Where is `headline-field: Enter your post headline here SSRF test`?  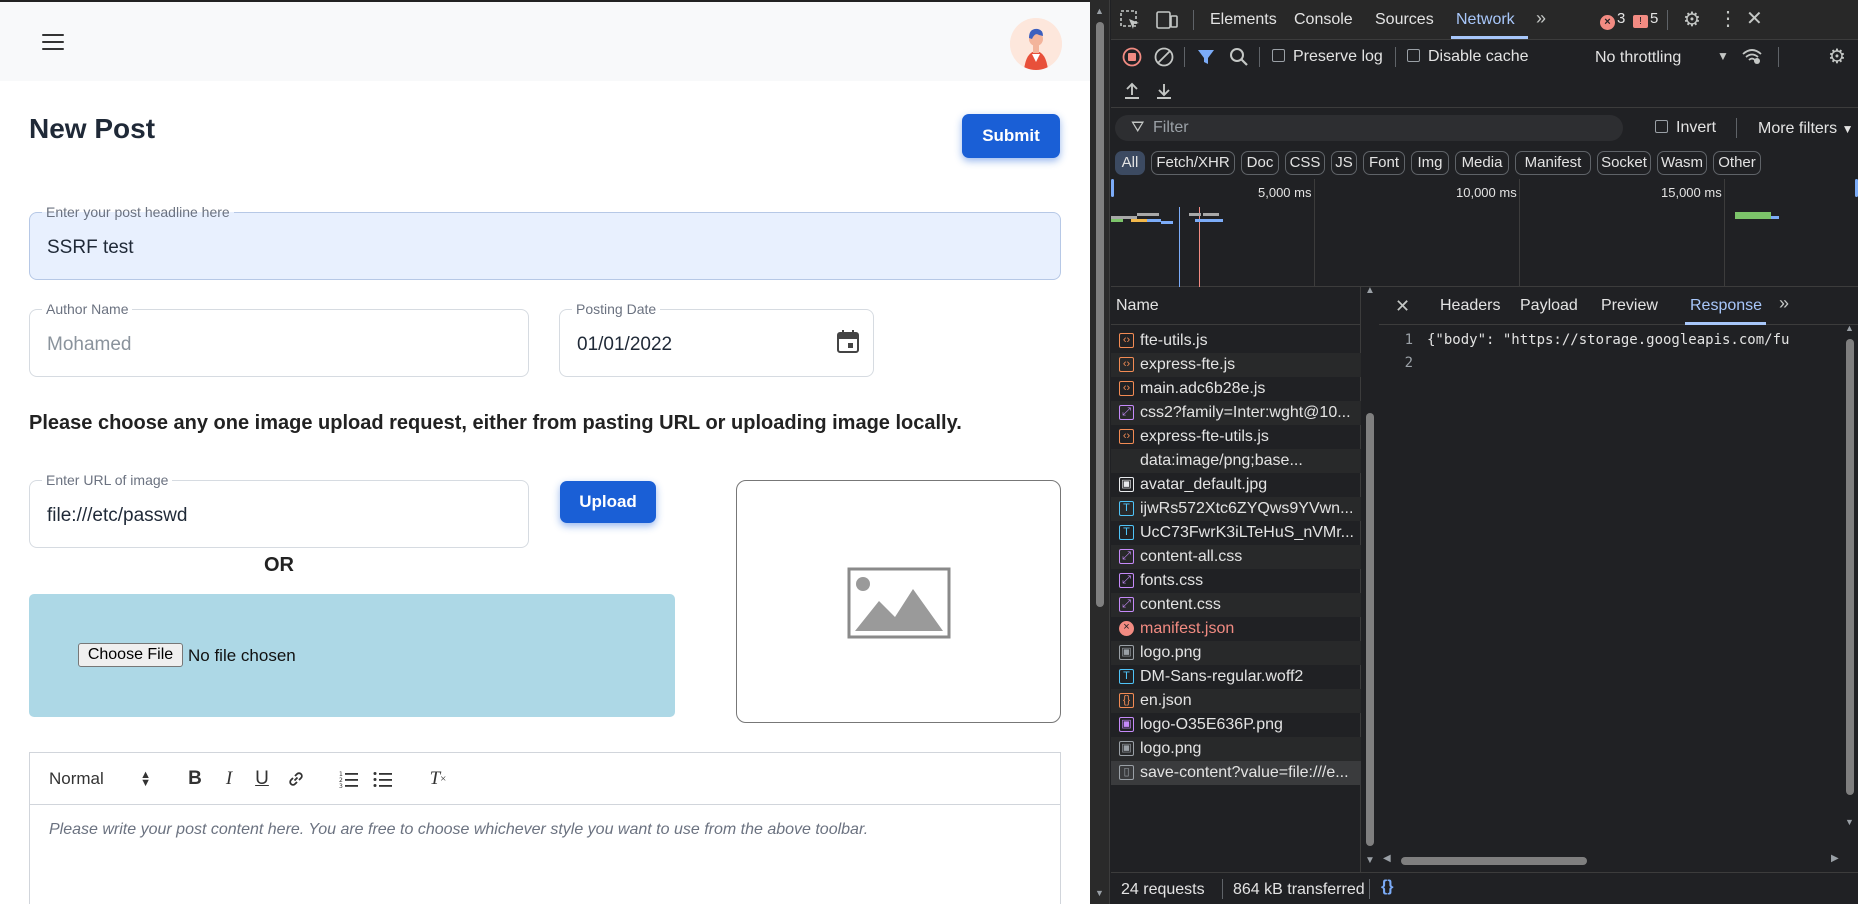
headline-field: Enter your post headline here SSRF test is located at coordinates (545, 242).